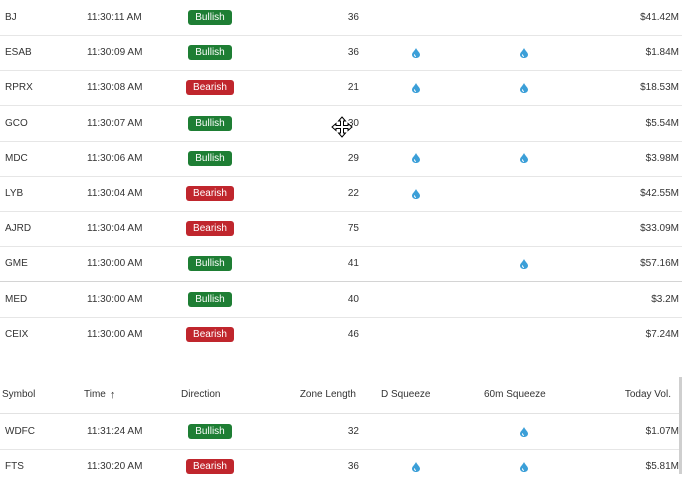  I want to click on header-time: Time ↑, so click(99, 394).